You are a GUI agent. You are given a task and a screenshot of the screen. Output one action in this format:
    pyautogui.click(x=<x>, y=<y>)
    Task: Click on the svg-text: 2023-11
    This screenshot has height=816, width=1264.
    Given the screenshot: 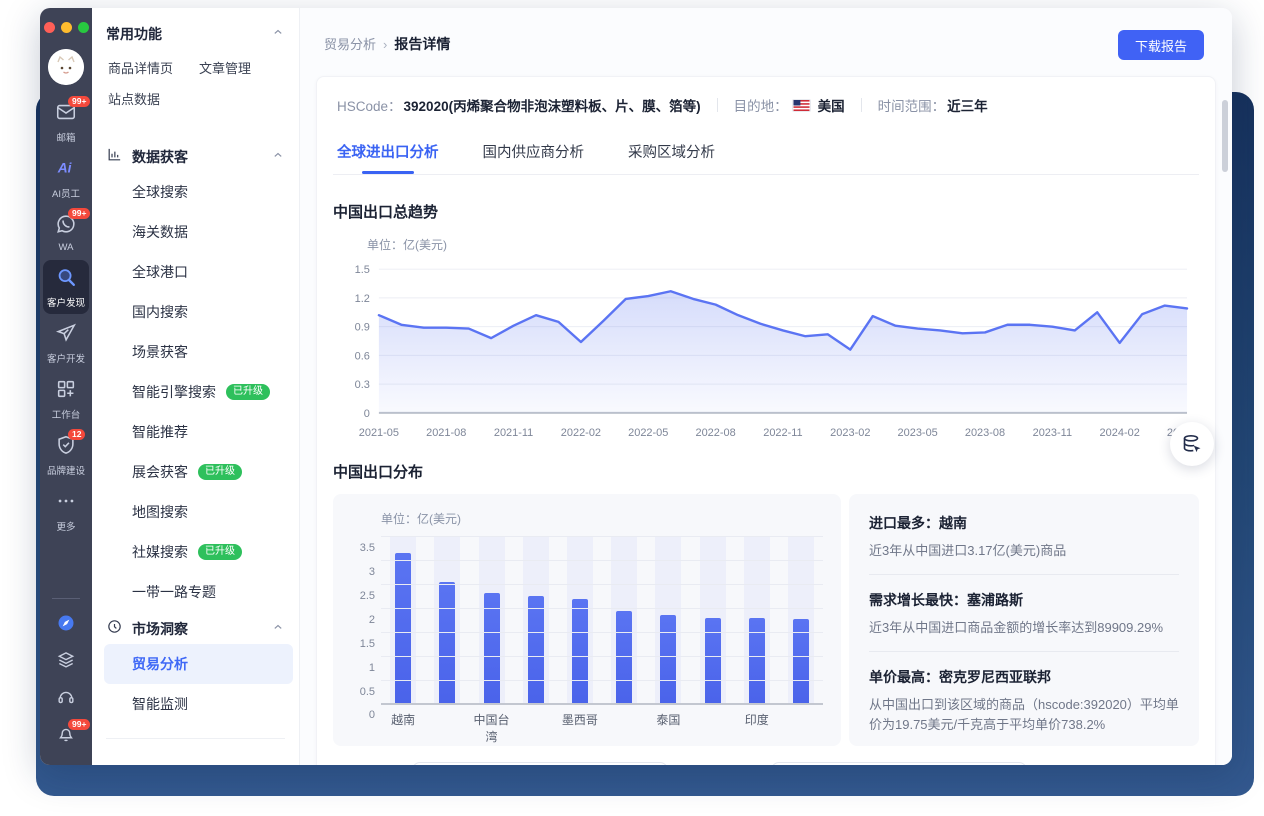 What is the action you would take?
    pyautogui.click(x=1052, y=433)
    